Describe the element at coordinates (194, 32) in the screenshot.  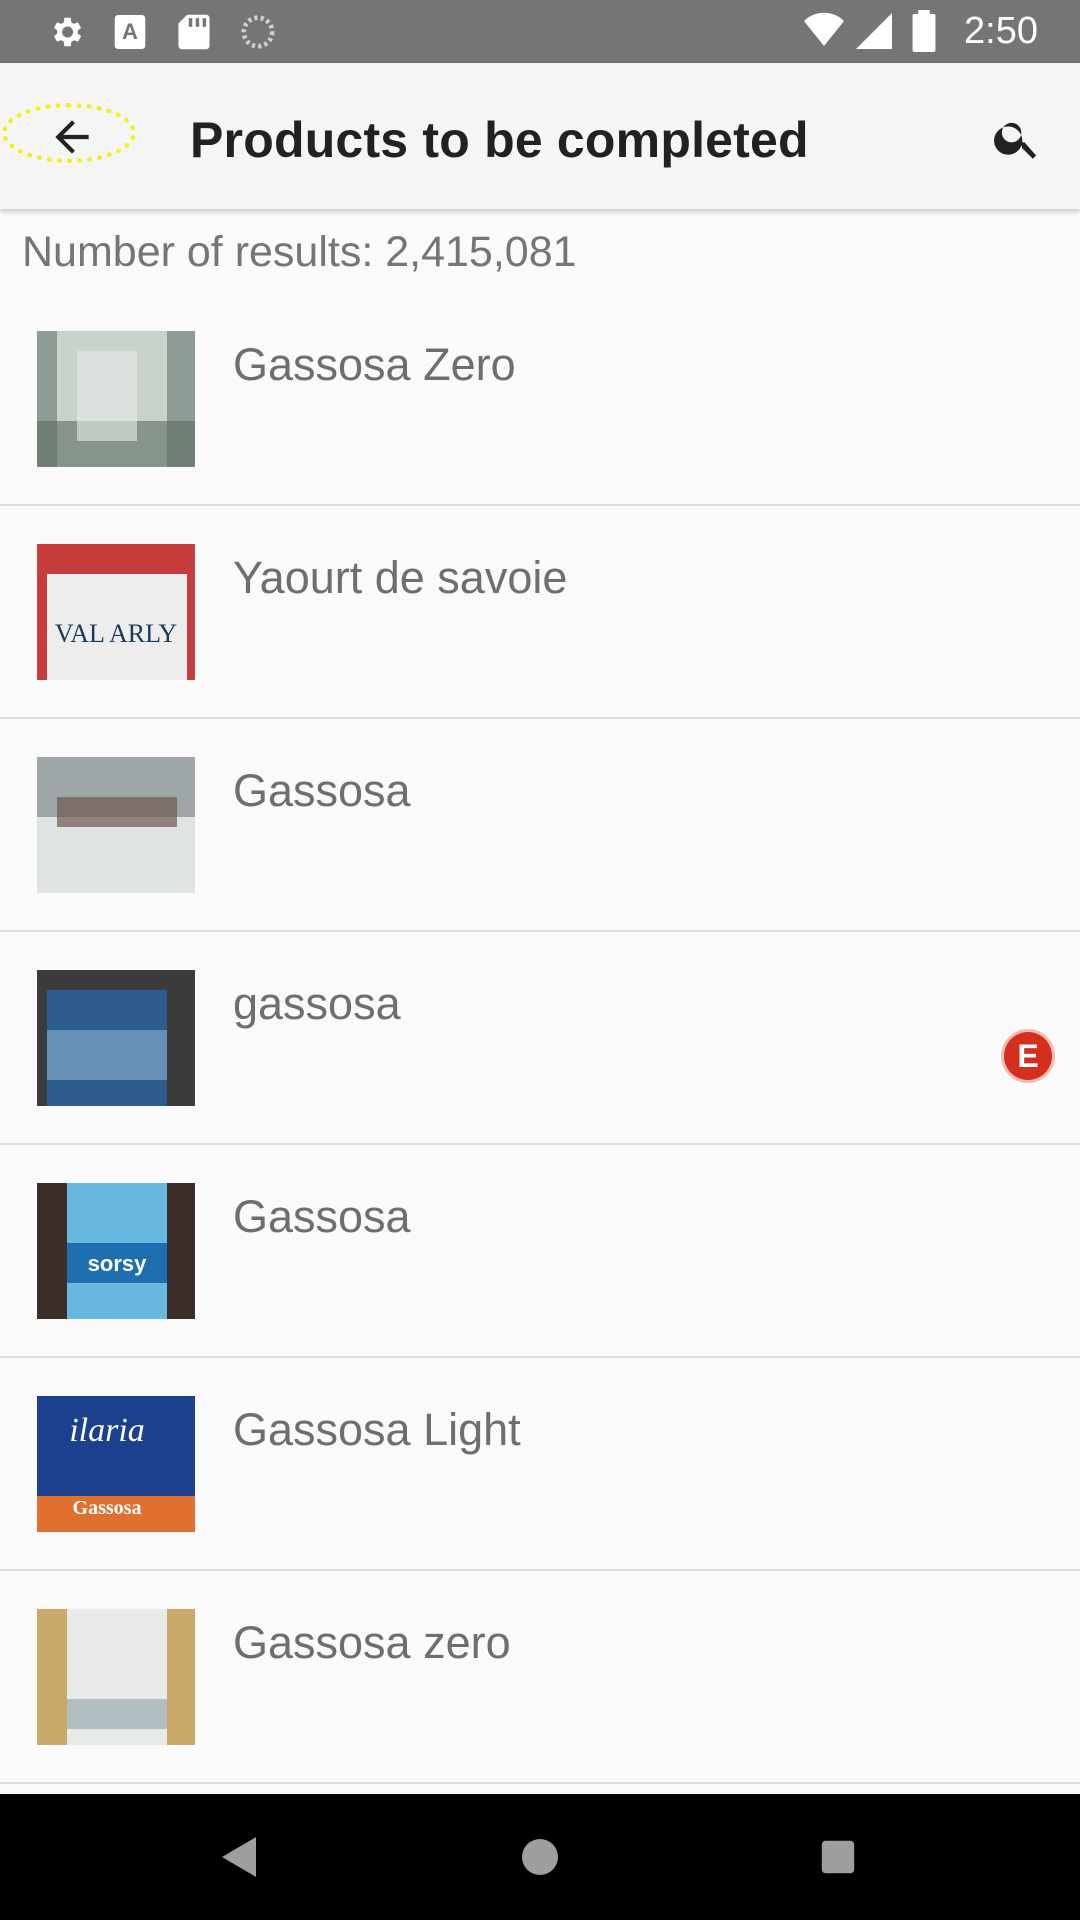
I see `sd-card-icon` at that location.